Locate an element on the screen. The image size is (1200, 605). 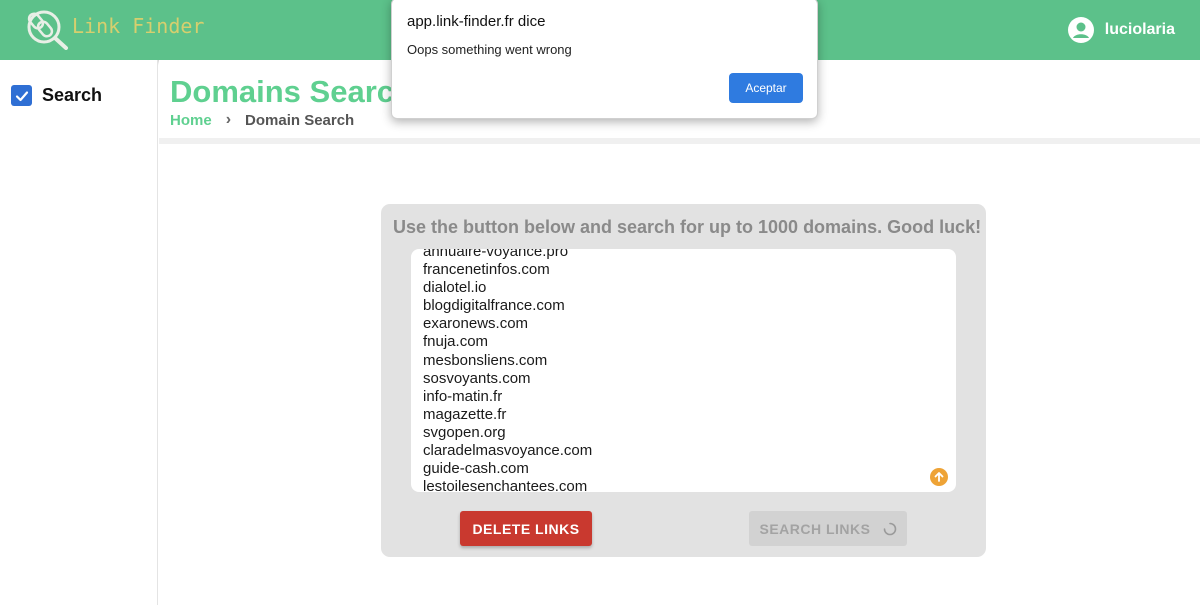
search-links-label: SEARCH LINKS is located at coordinates (815, 528).